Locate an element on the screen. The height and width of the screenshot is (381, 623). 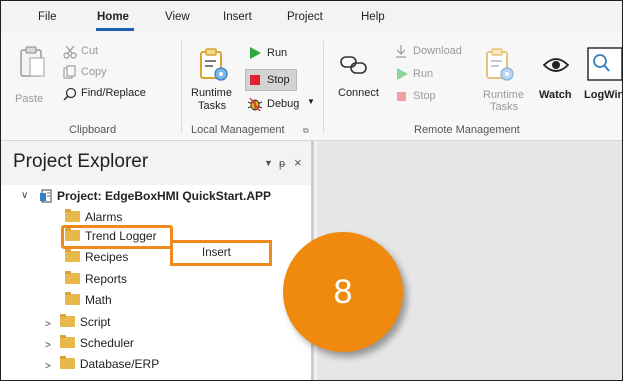
download-button: Download is located at coordinates (433, 52).